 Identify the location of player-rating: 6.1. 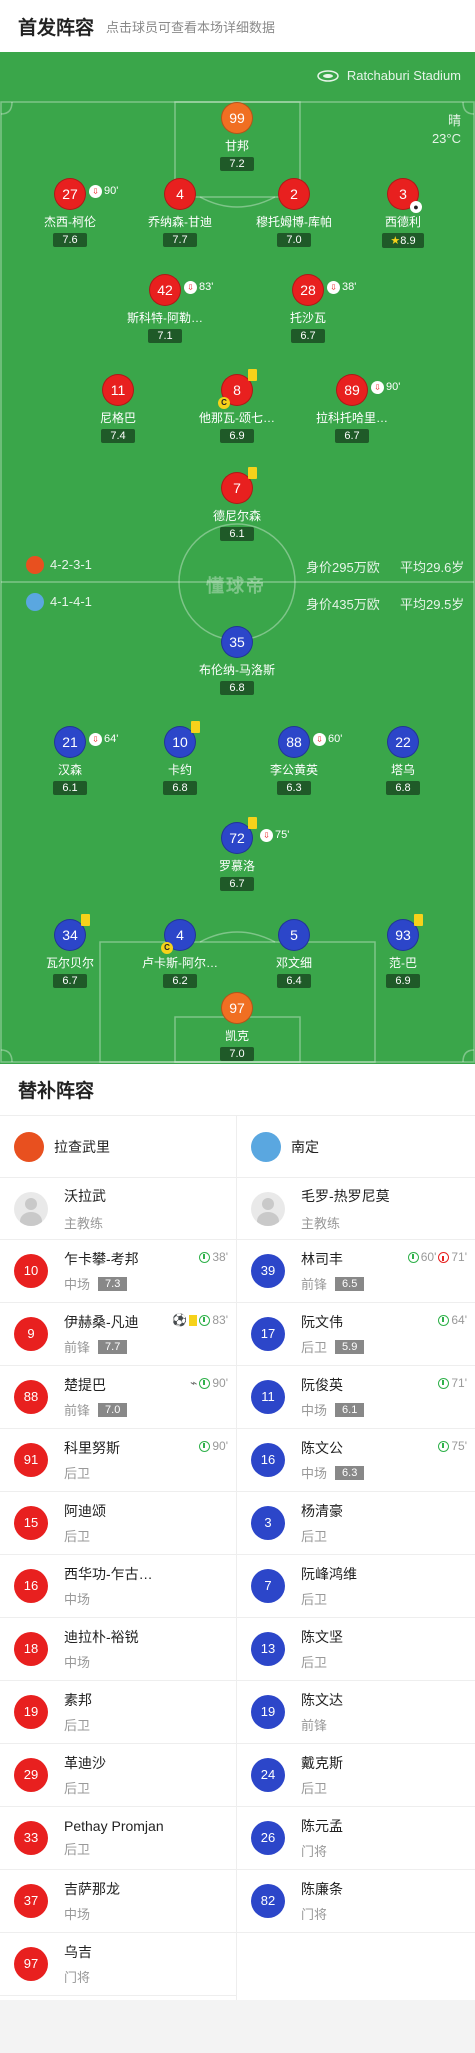
(237, 534).